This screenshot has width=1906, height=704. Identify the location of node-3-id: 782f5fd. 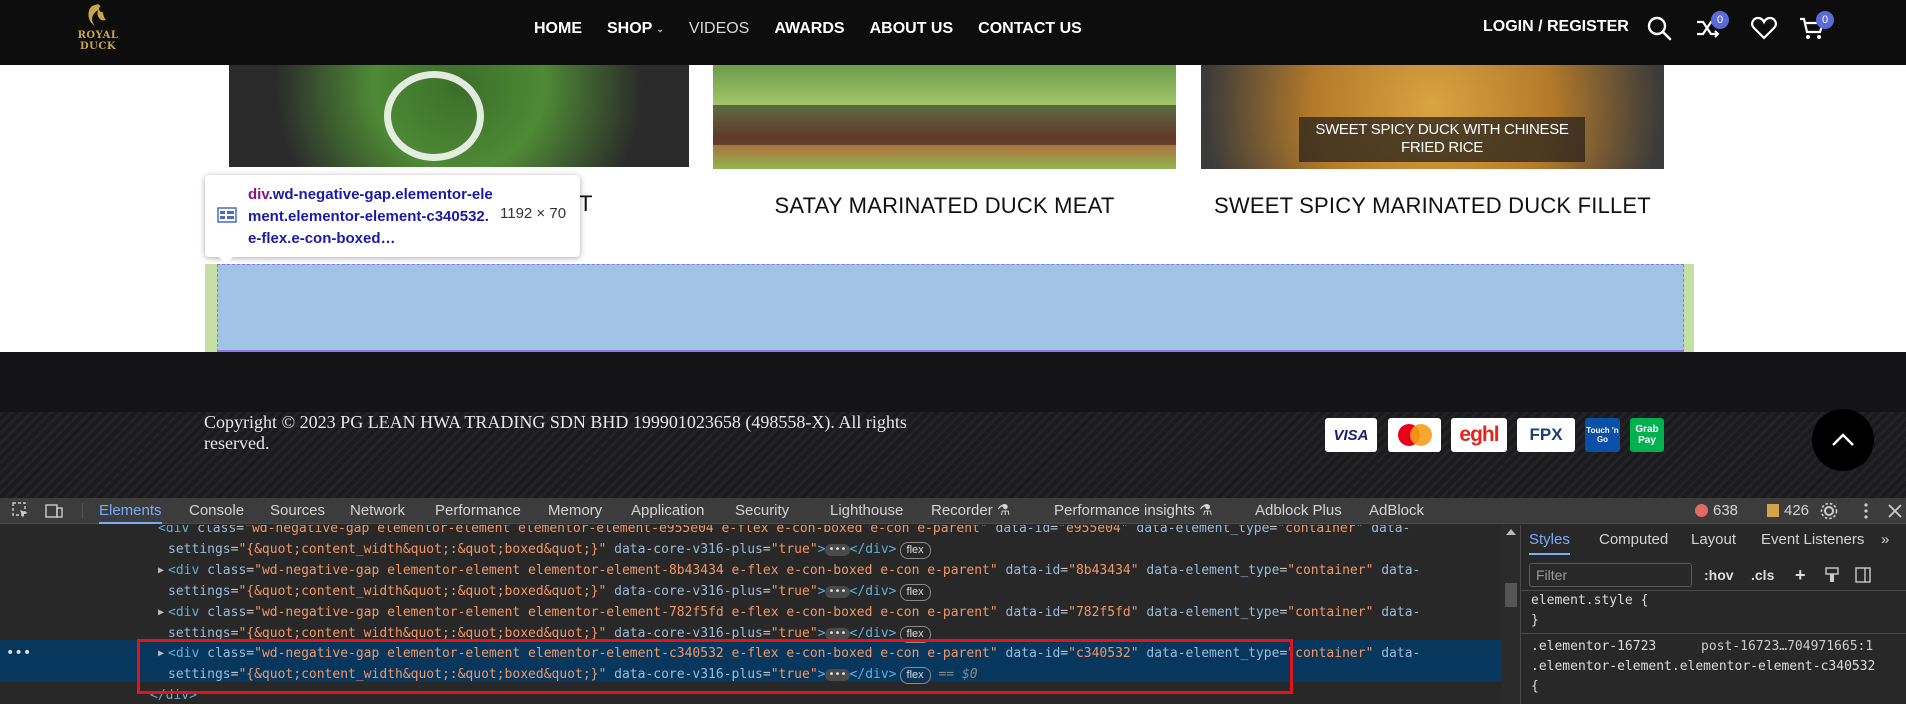
(696, 612).